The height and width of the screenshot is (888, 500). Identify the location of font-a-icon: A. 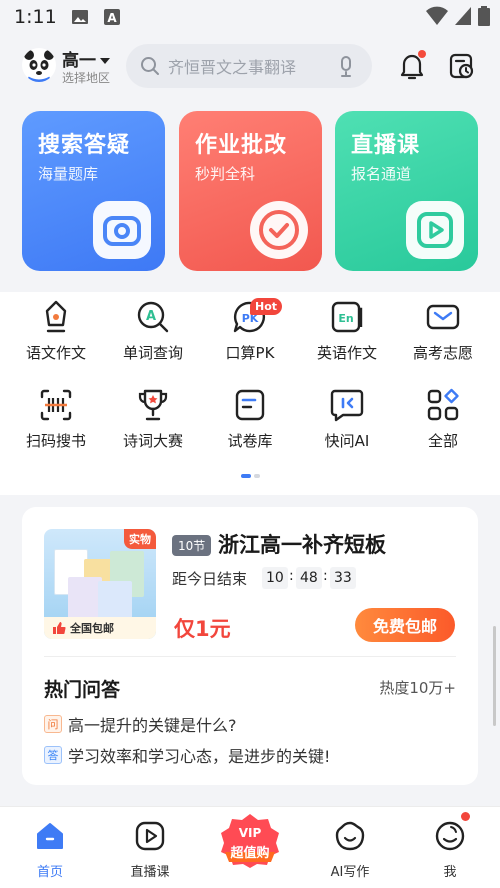
(111, 17).